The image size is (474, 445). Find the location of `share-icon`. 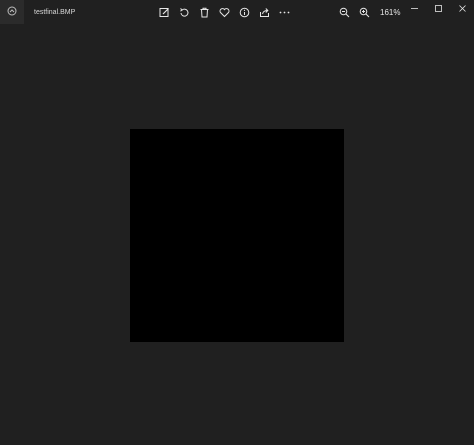

share-icon is located at coordinates (264, 12).